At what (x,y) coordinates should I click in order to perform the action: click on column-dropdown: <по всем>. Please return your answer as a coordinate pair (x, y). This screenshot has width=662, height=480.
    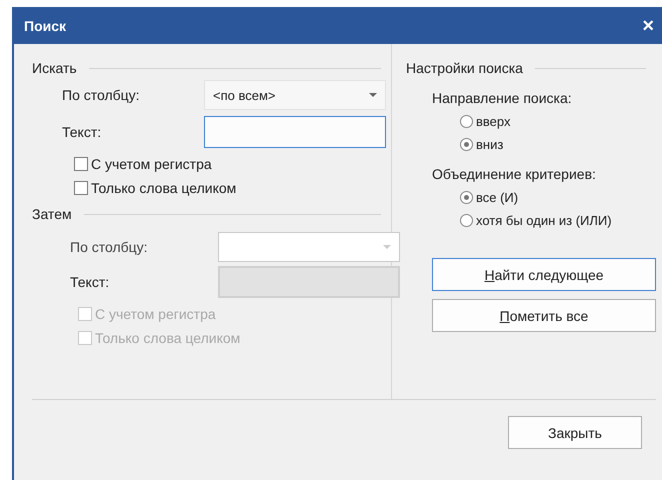
    Looking at the image, I should click on (295, 95).